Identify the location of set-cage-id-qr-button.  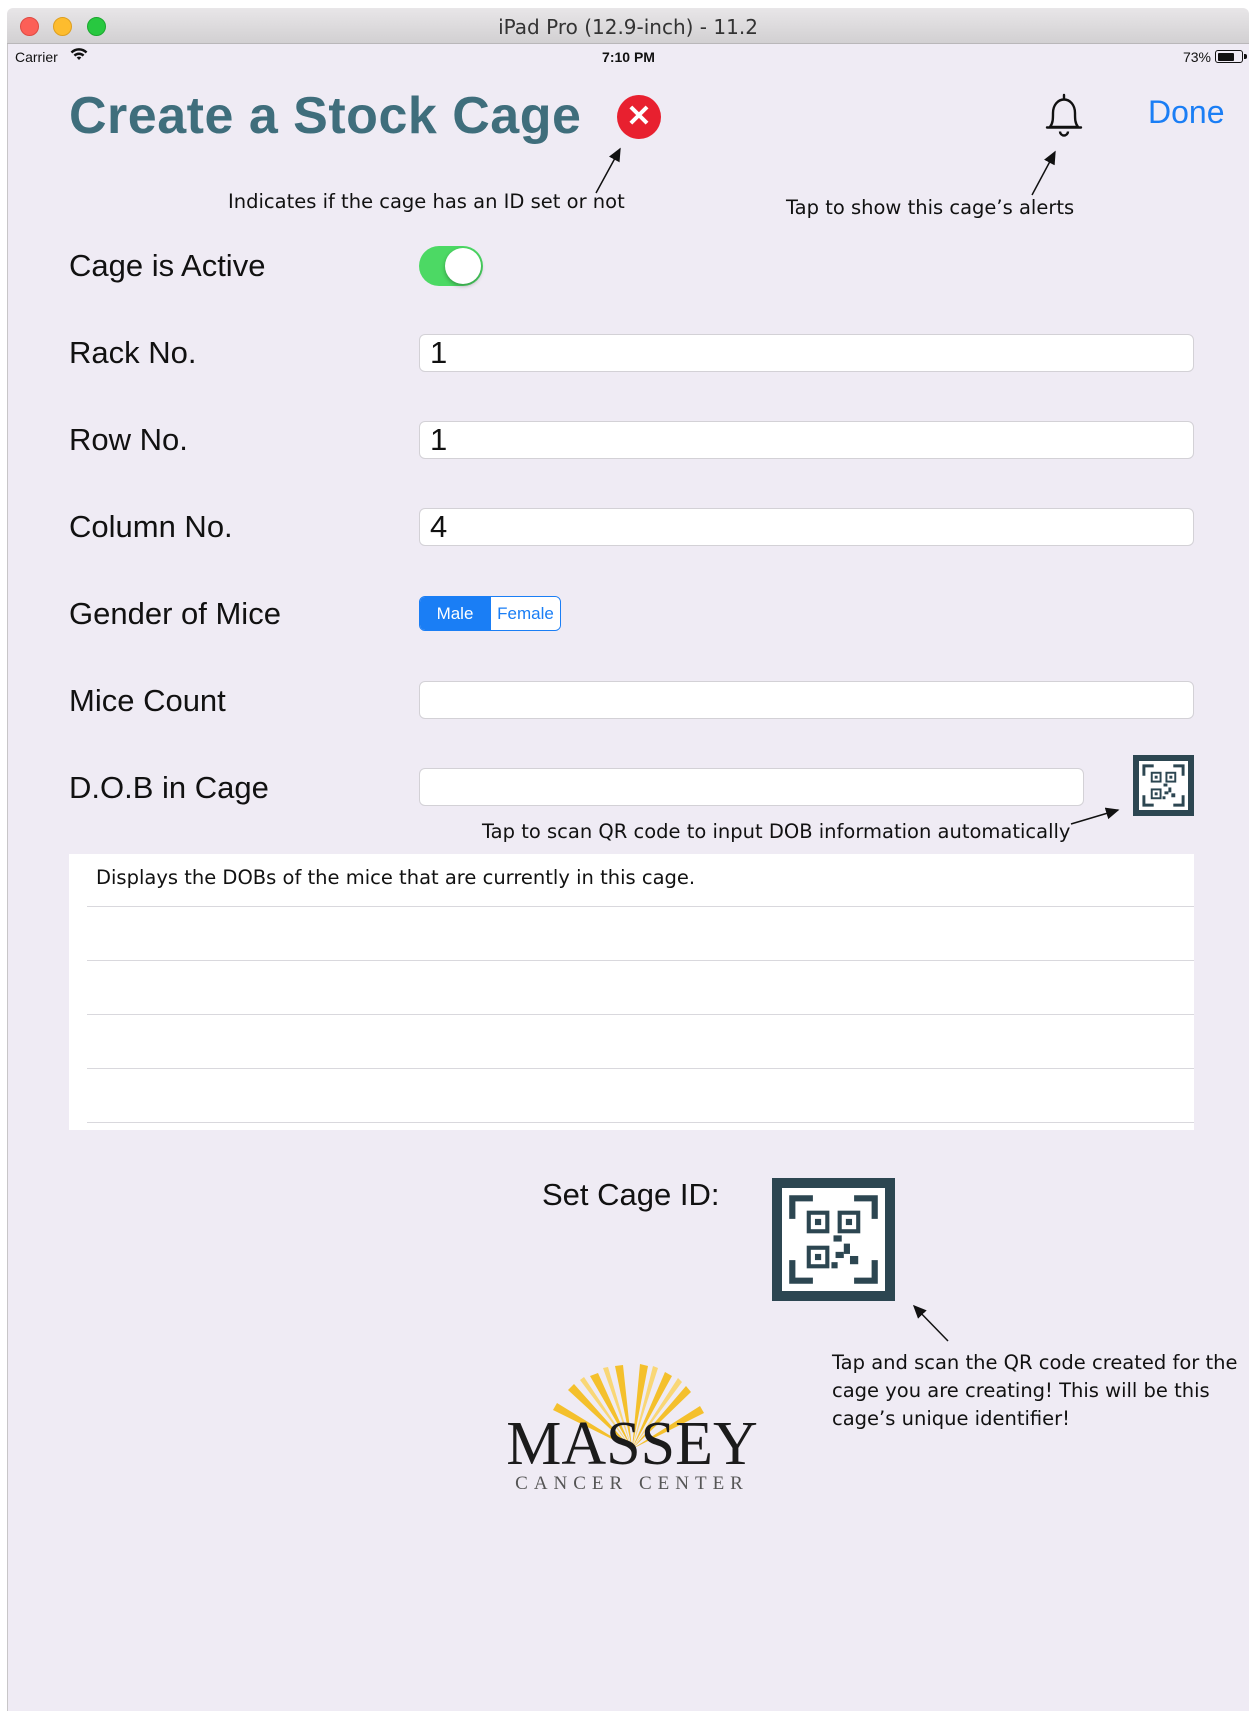
(833, 1239).